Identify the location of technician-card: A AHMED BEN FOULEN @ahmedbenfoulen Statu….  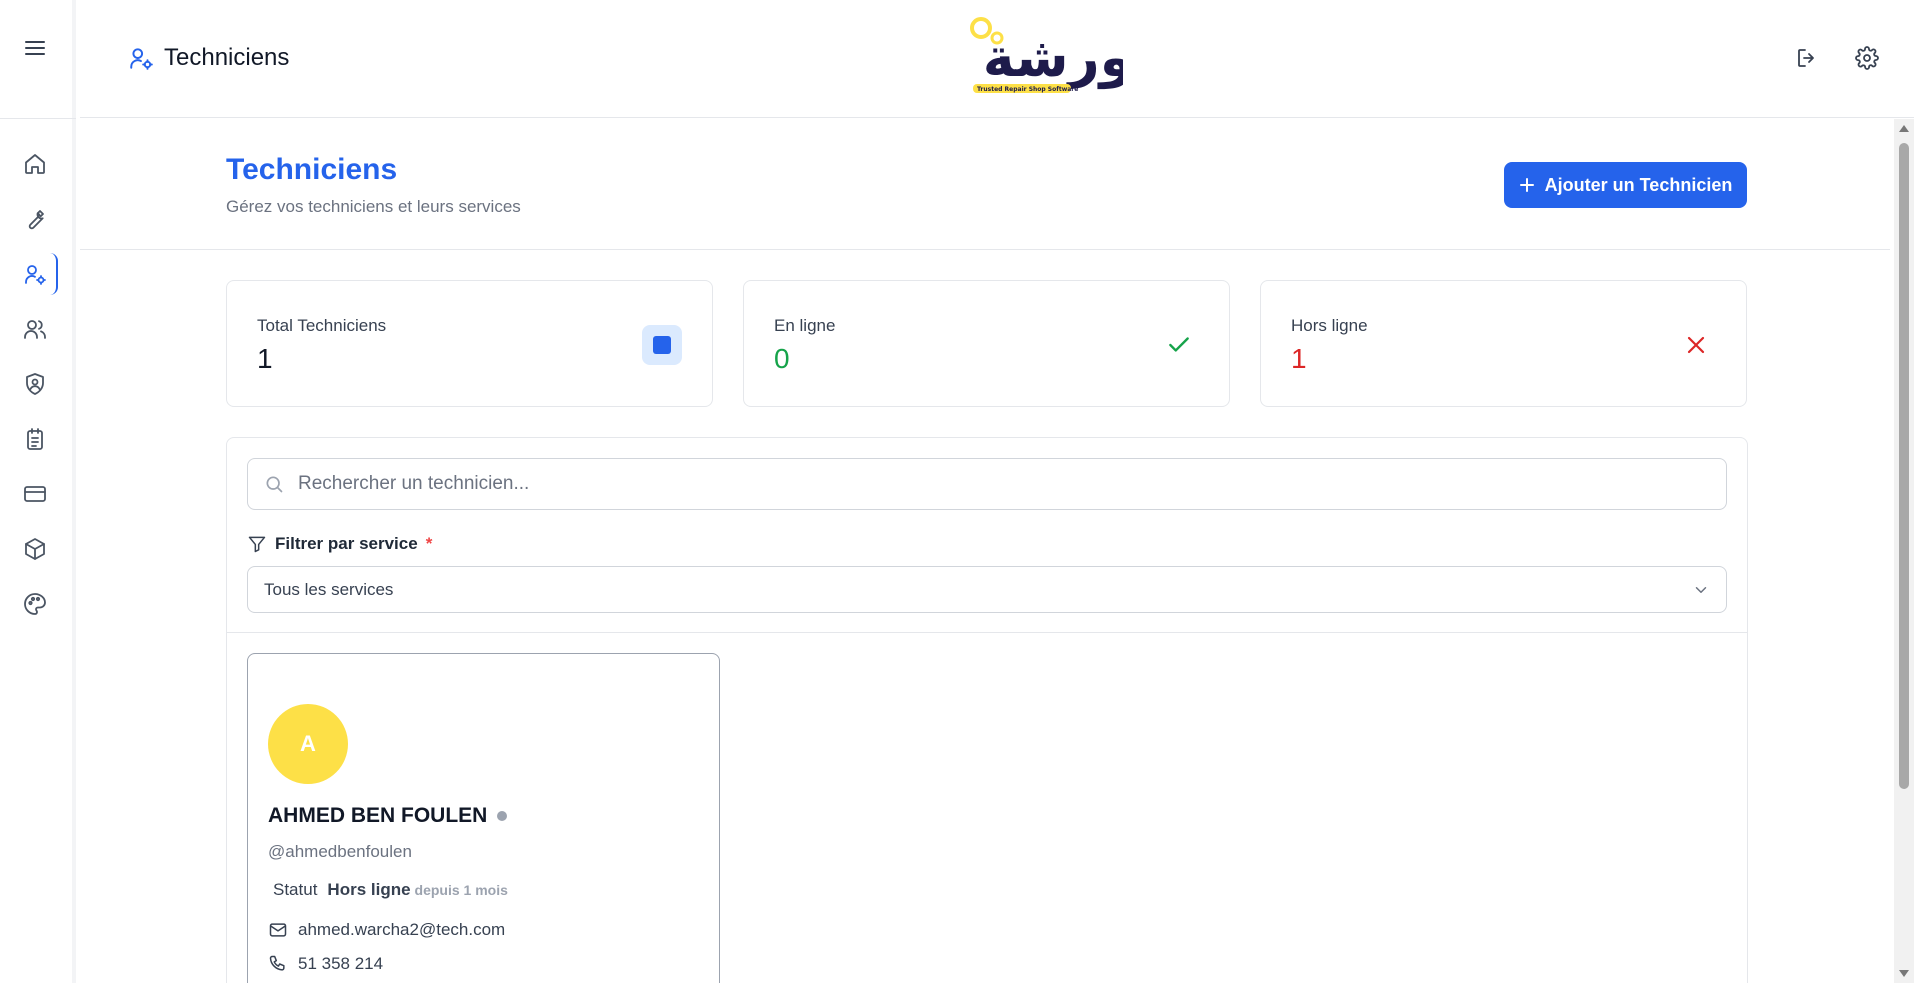
(483, 818).